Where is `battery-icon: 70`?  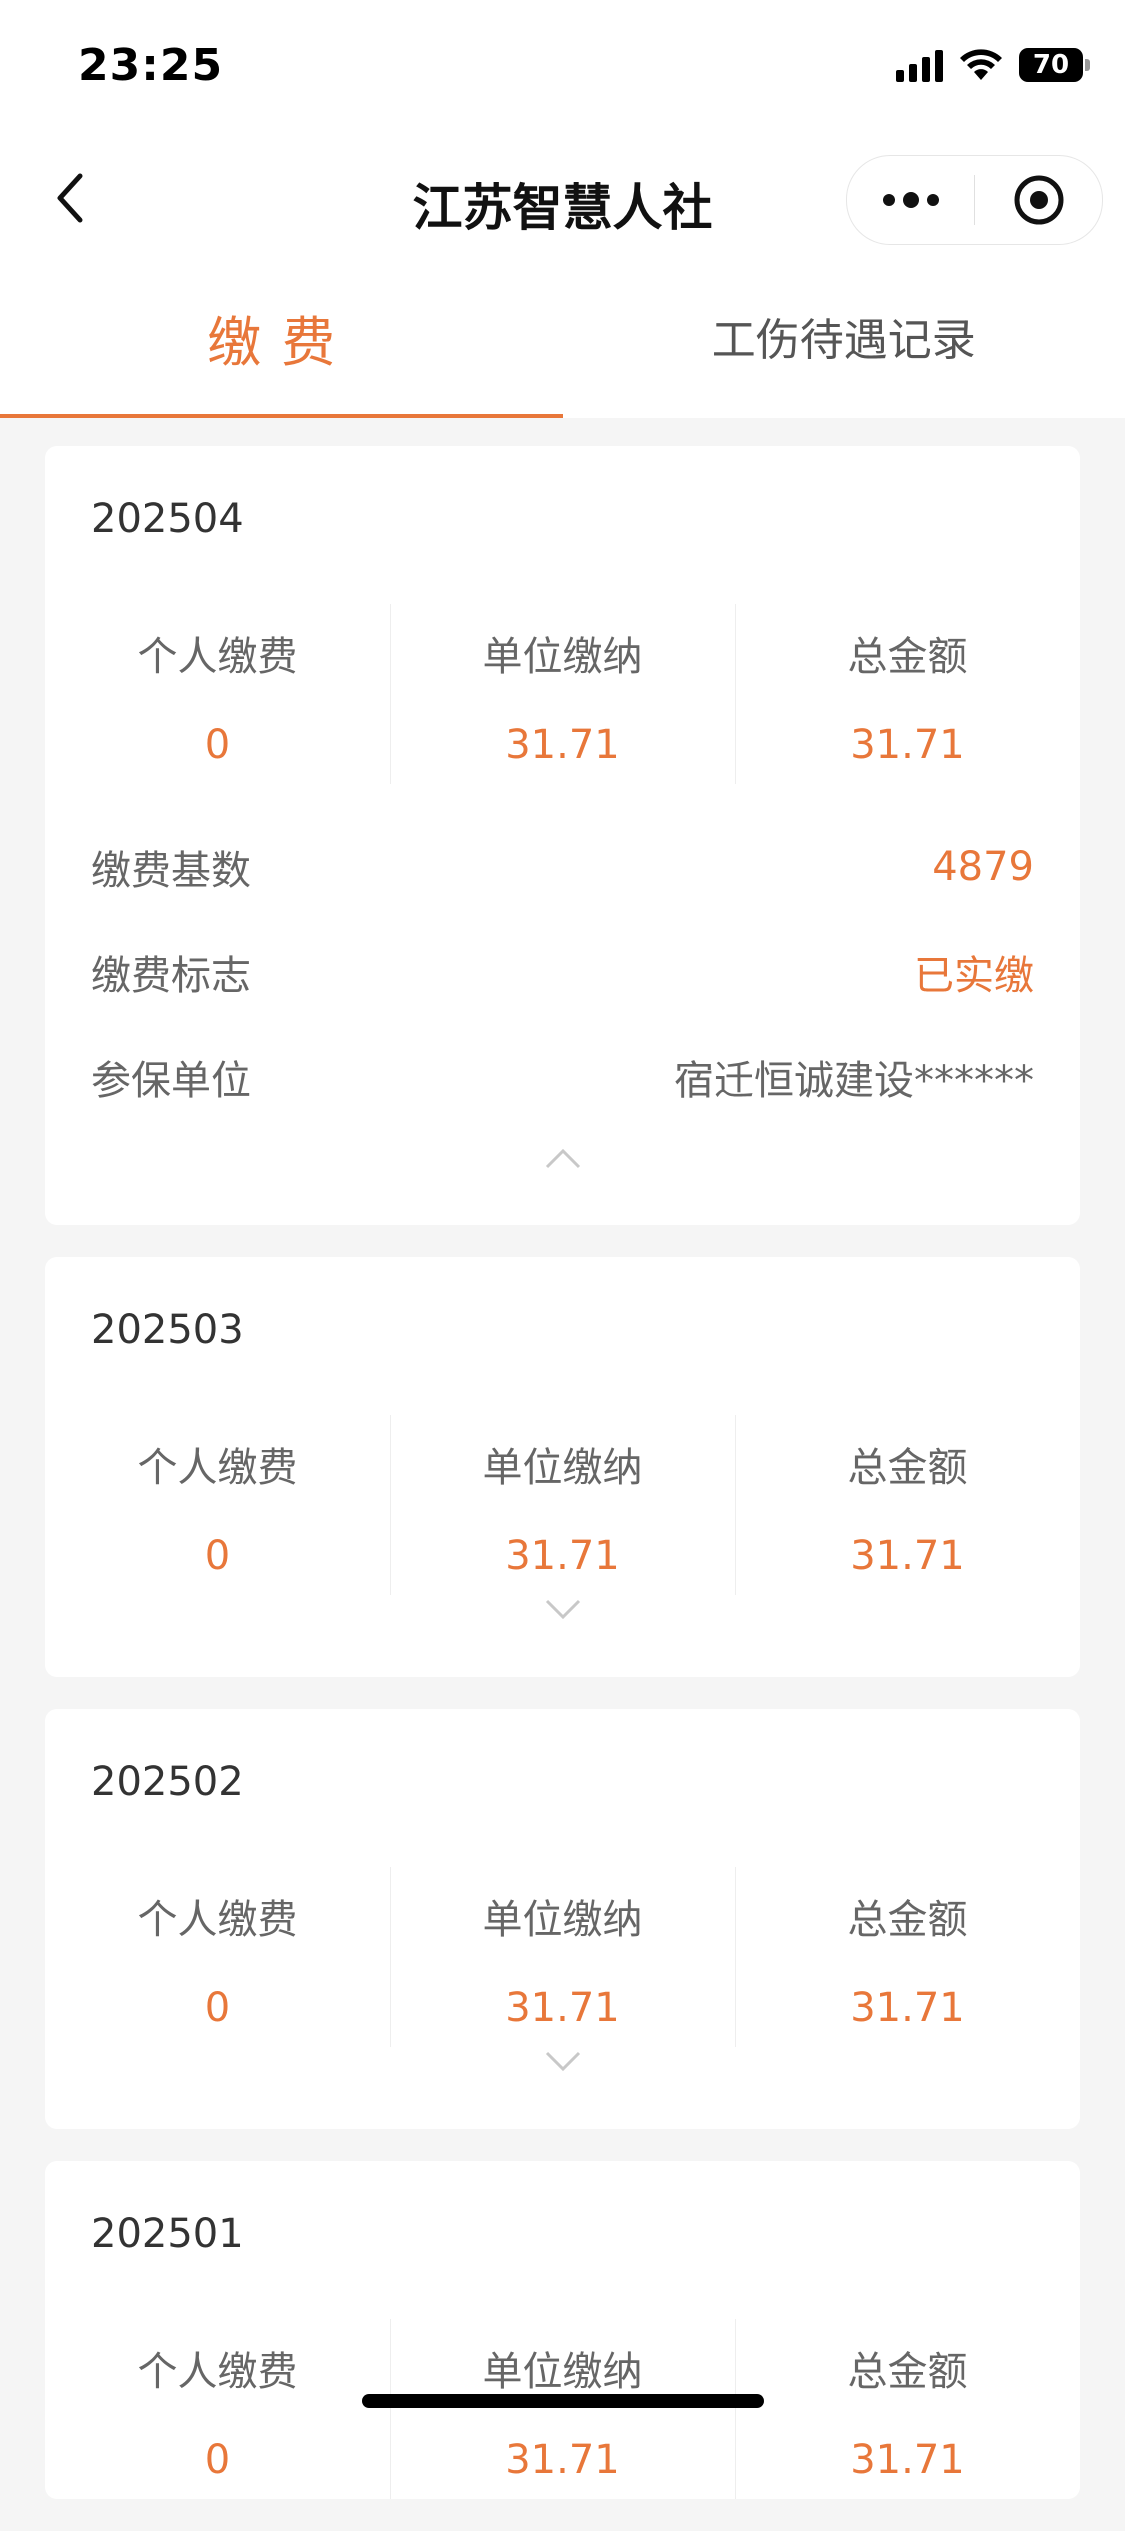
battery-icon: 70 is located at coordinates (1051, 65).